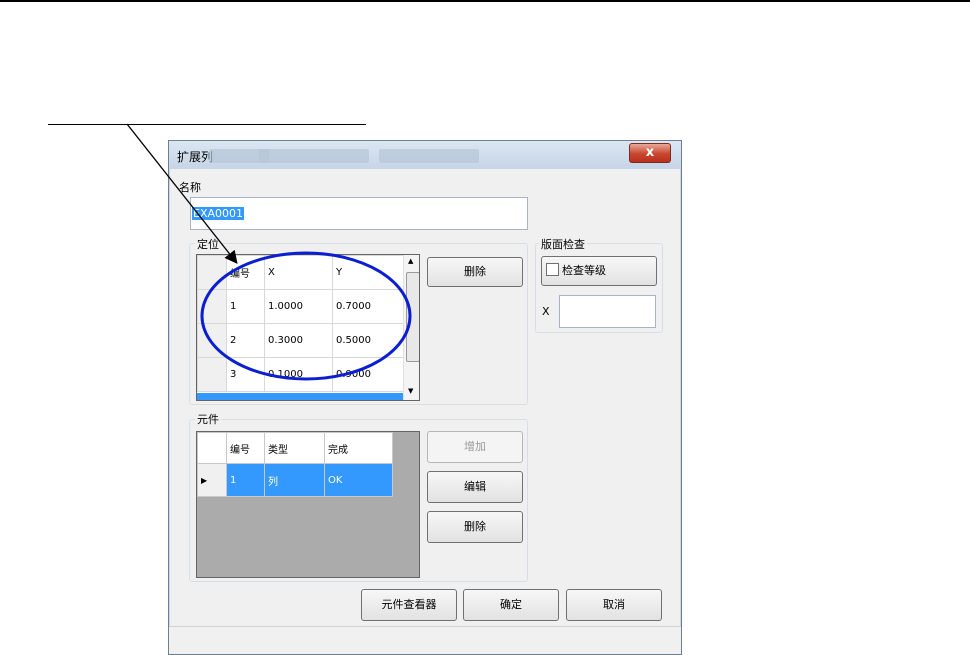 The image size is (970, 655). Describe the element at coordinates (245, 374) in the screenshot. I see `cell-no: 3` at that location.